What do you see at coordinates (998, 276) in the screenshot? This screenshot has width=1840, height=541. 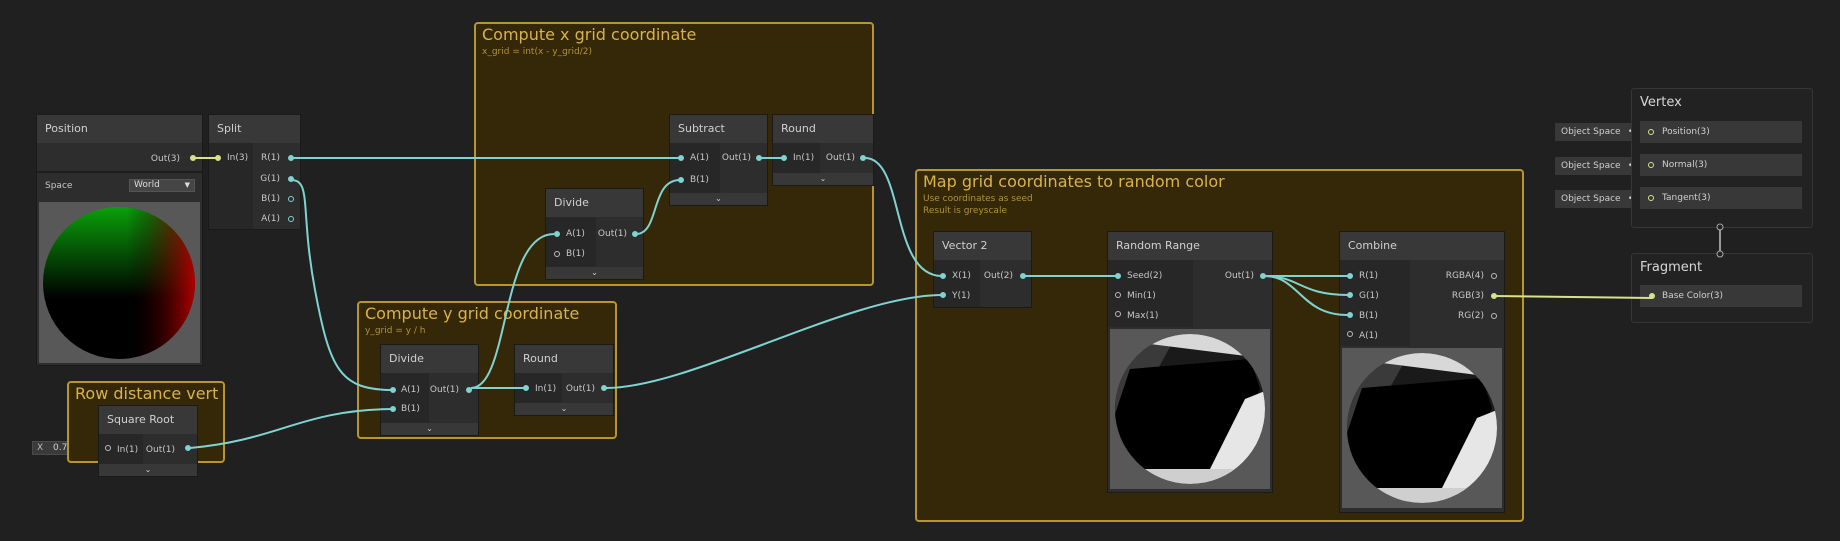 I see `port-out: Out(2)` at bounding box center [998, 276].